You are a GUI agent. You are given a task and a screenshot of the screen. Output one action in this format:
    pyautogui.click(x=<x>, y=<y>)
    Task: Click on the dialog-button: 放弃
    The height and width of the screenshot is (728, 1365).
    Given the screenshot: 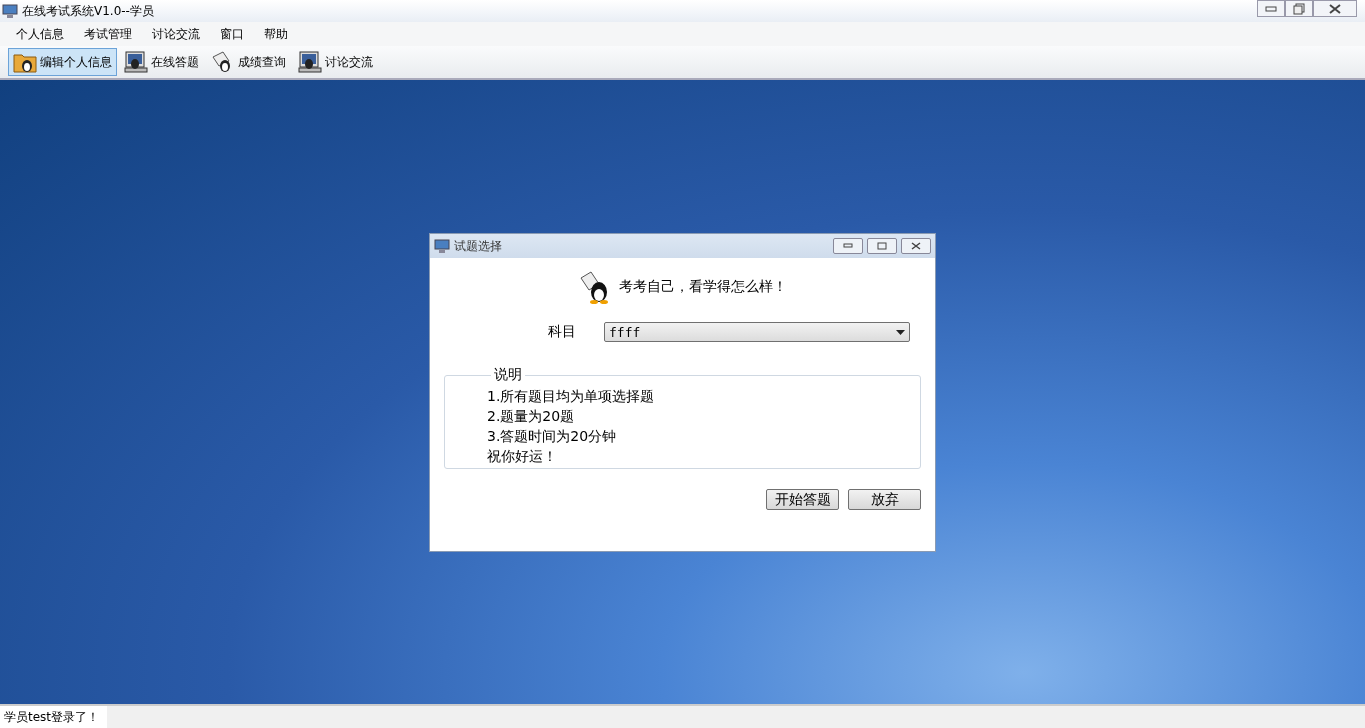 What is the action you would take?
    pyautogui.click(x=884, y=499)
    